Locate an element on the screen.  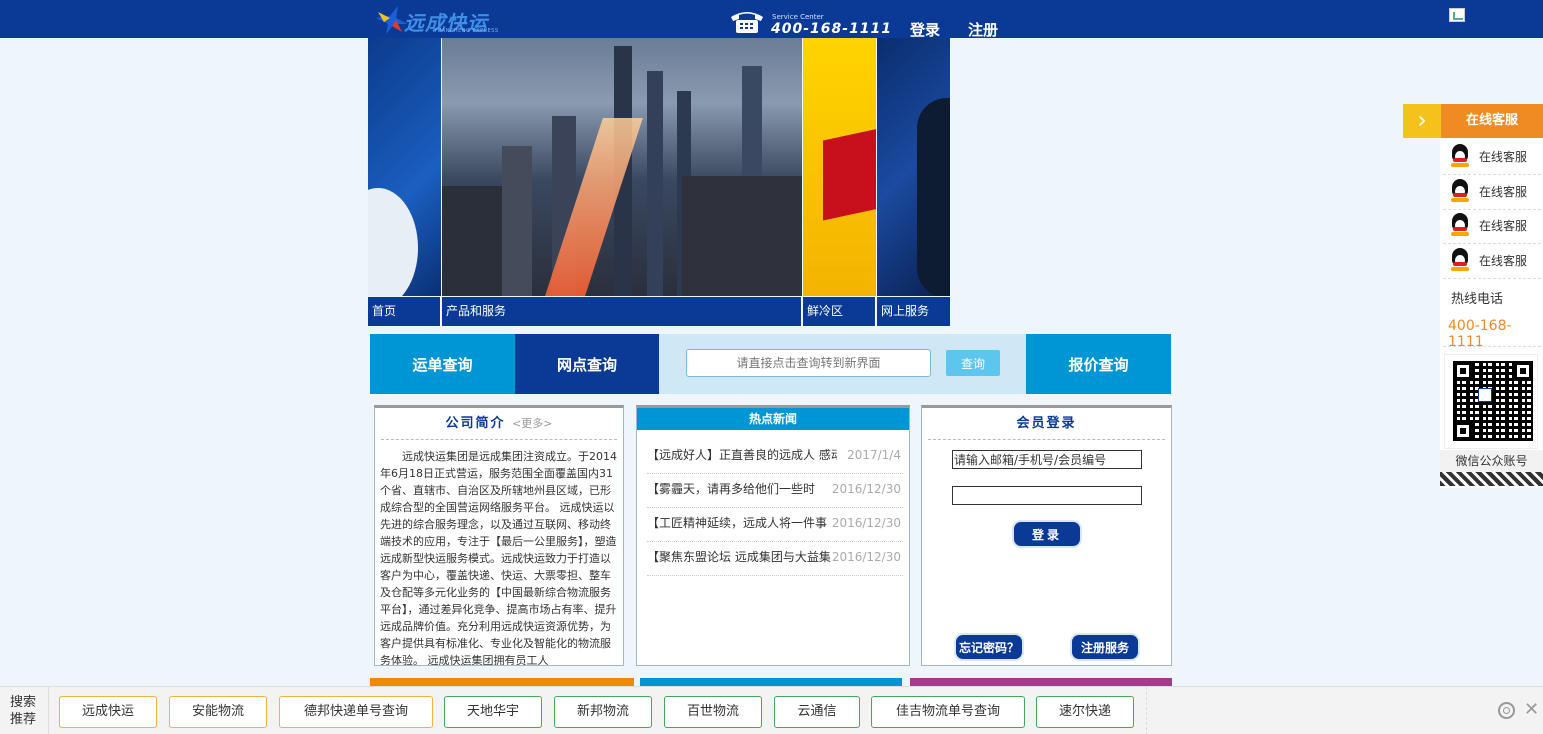
member-login-button: 登录 is located at coordinates (1047, 534).